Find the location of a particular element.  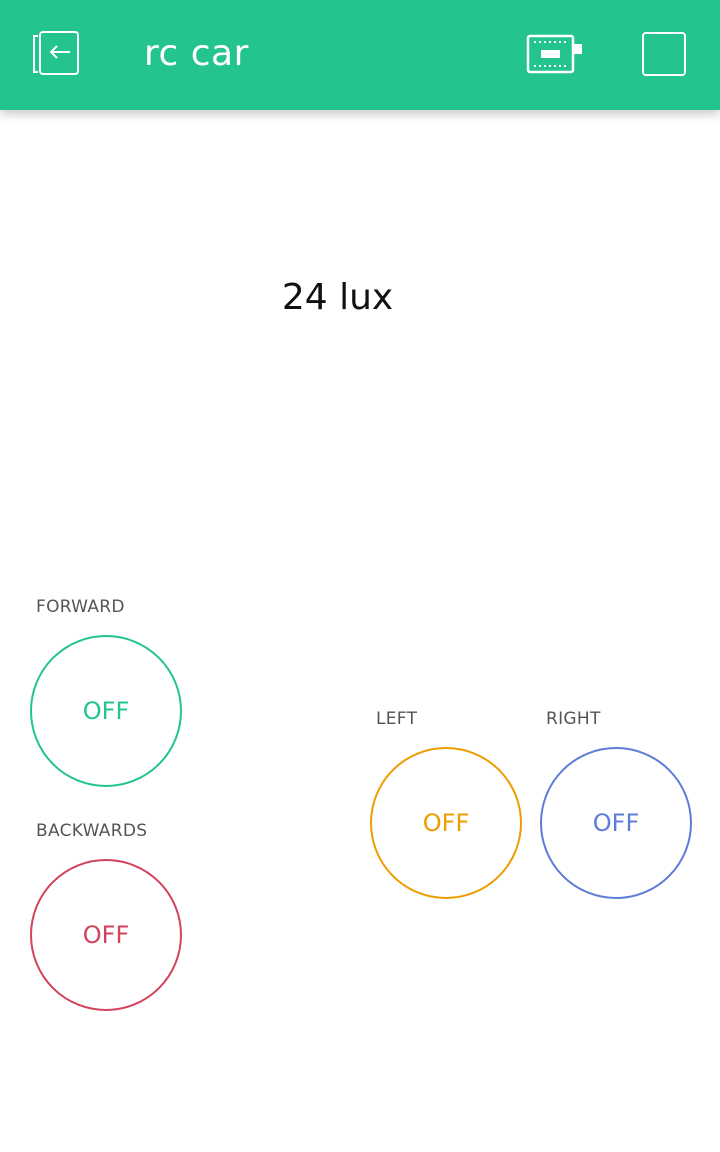

left-button: OFF is located at coordinates (446, 823).